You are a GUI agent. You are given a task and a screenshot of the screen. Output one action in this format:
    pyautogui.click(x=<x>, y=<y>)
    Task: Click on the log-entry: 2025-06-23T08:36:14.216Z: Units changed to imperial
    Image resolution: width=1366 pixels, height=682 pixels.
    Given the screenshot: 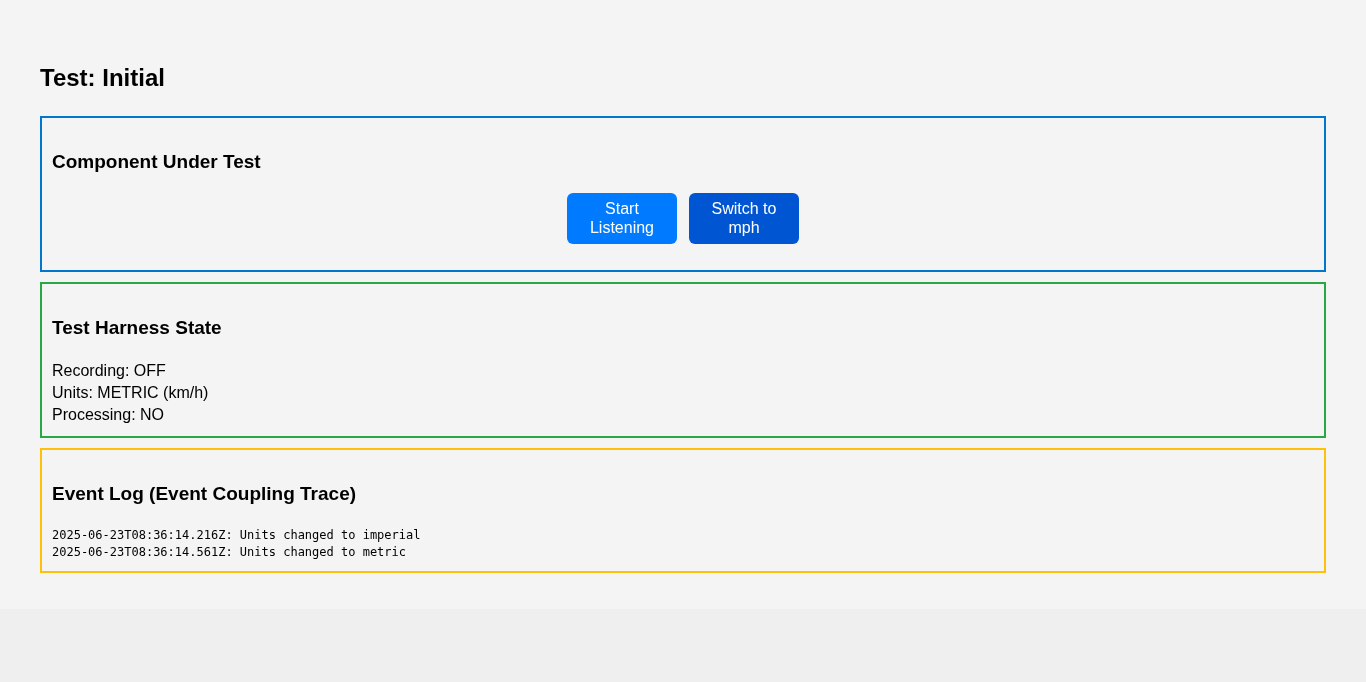 What is the action you would take?
    pyautogui.click(x=237, y=535)
    